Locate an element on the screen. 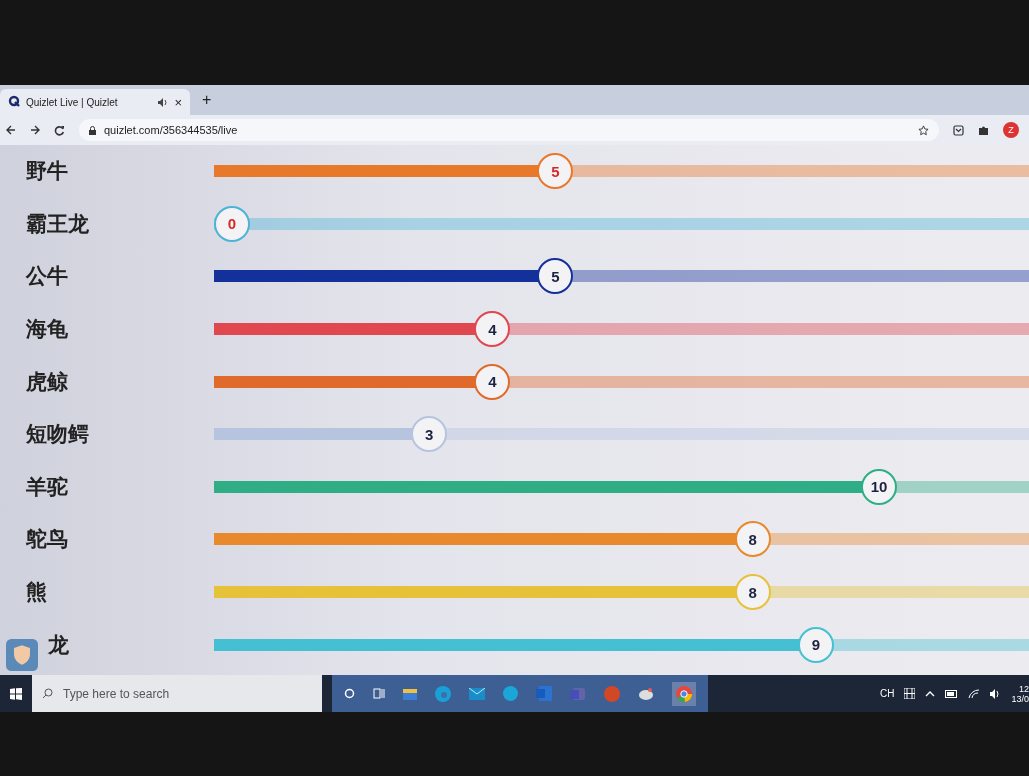  score-marker: 9 is located at coordinates (815, 644).